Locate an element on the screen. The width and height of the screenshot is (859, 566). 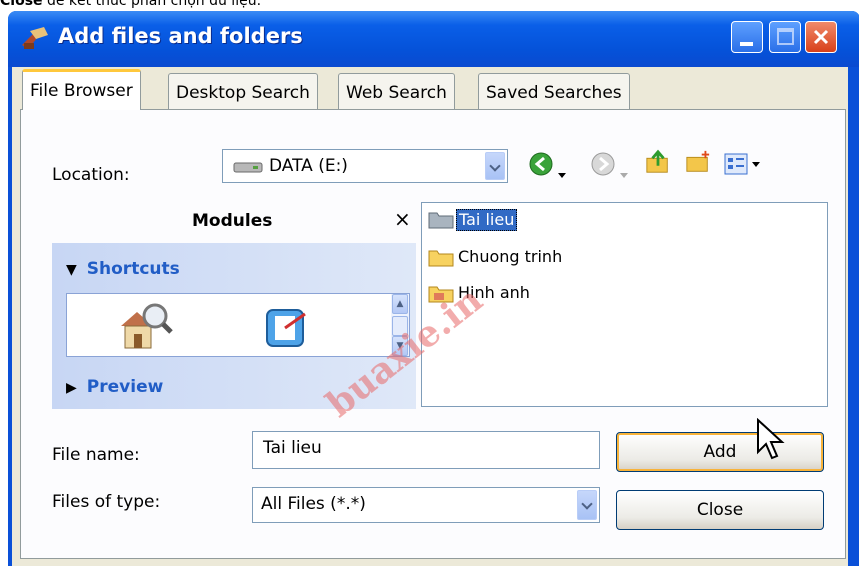
files-of-type-dropdown-button is located at coordinates (587, 505).